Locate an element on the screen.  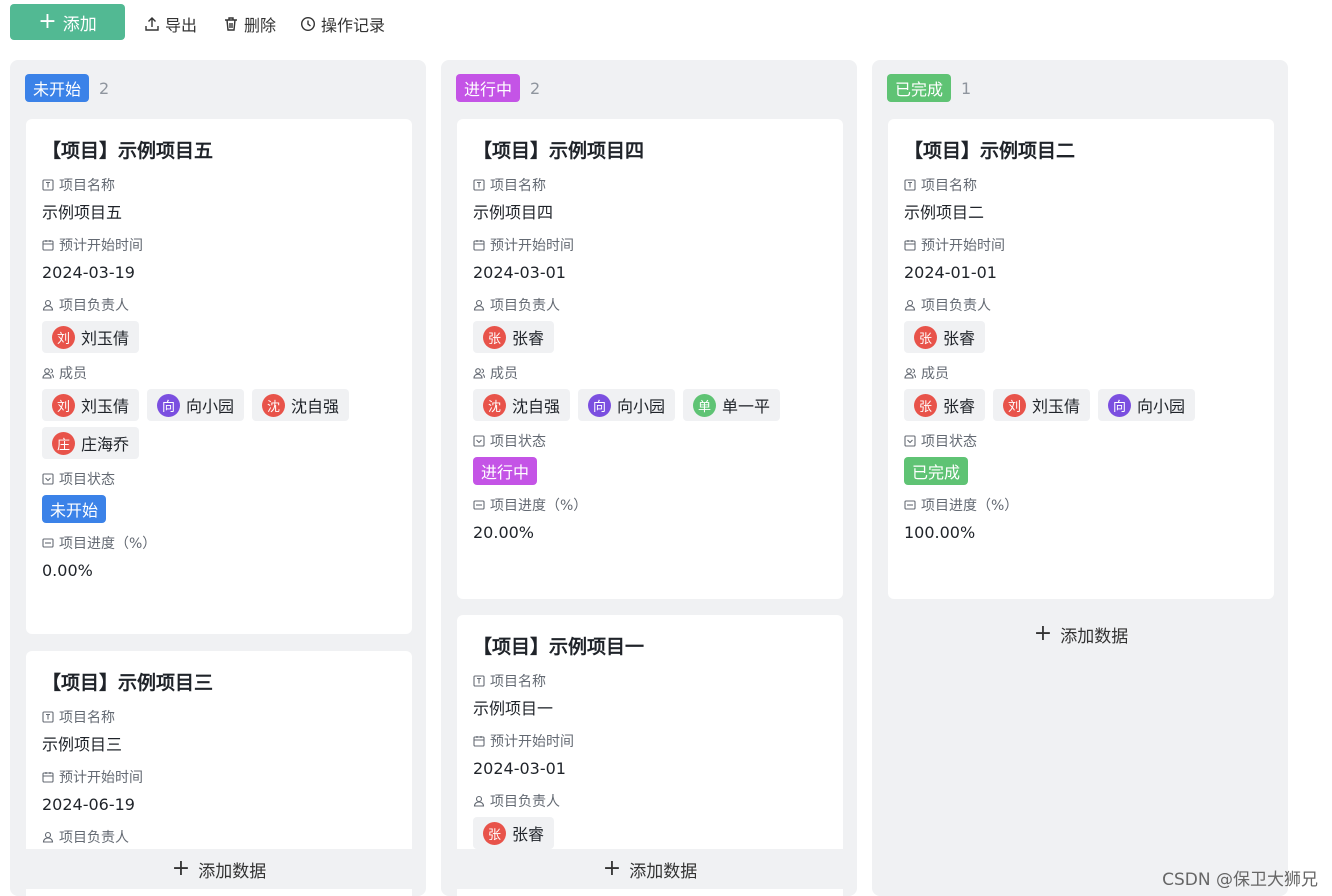
project-name-value: 示例项目一 is located at coordinates (513, 708).